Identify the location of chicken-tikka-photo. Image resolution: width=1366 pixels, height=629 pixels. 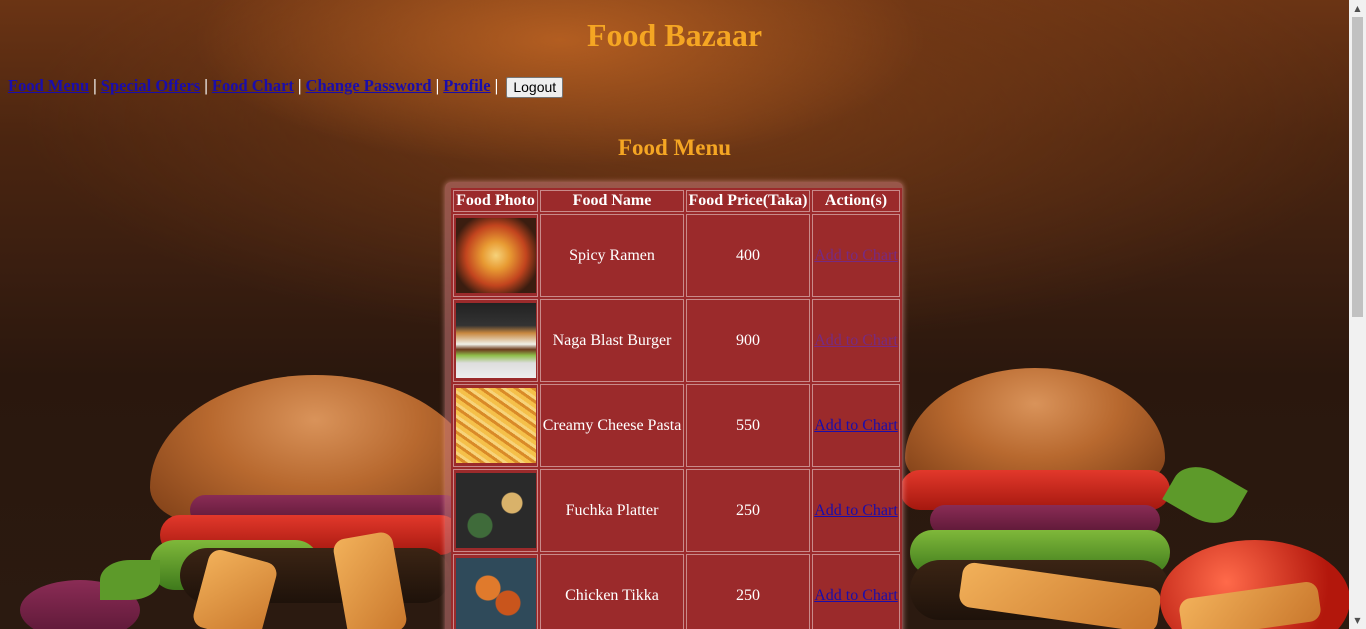
(495, 593).